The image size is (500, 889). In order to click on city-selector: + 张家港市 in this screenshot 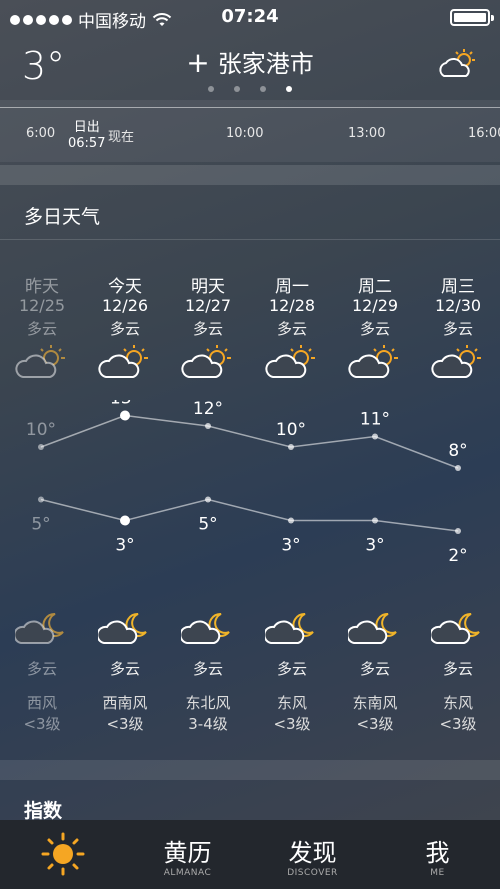, I will do `click(250, 61)`.